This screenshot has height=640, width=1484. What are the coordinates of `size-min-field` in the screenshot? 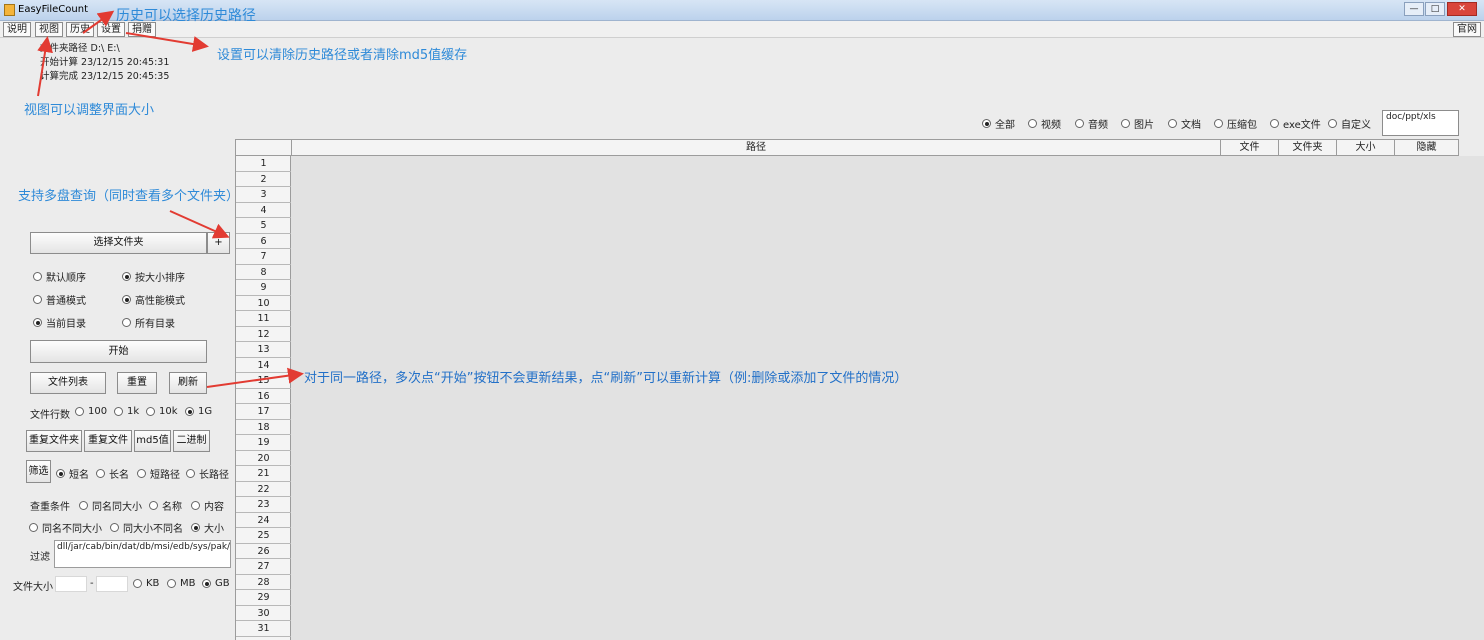 It's located at (71, 584).